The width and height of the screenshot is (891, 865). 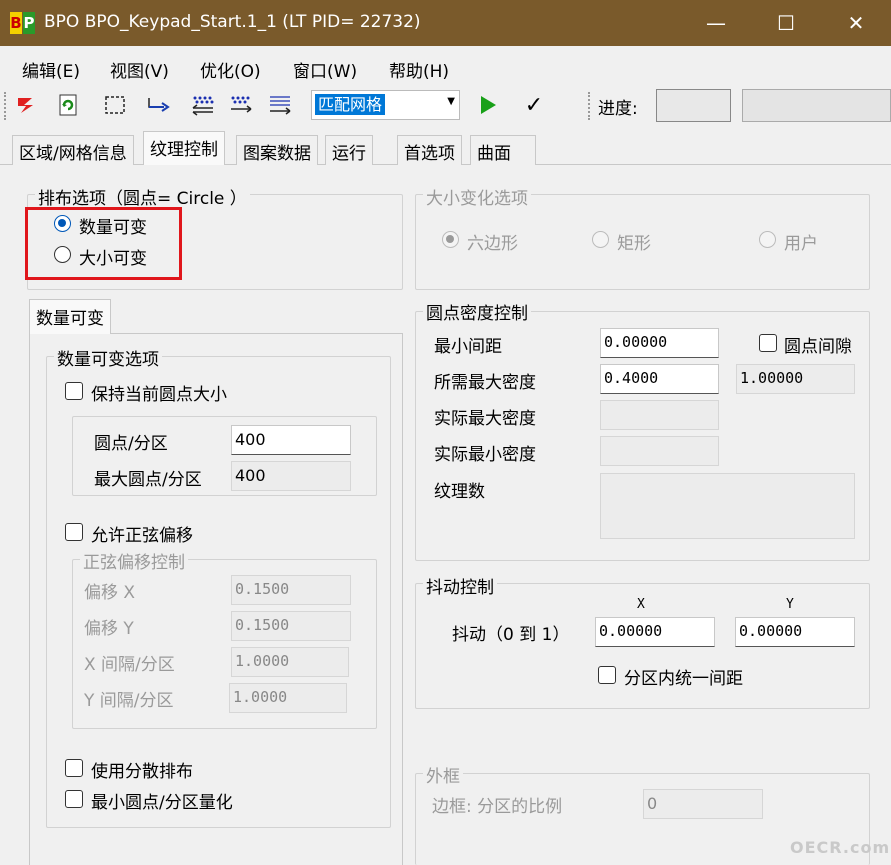 What do you see at coordinates (159, 395) in the screenshot?
I see `keep-size-label: 保持当前圆点大小` at bounding box center [159, 395].